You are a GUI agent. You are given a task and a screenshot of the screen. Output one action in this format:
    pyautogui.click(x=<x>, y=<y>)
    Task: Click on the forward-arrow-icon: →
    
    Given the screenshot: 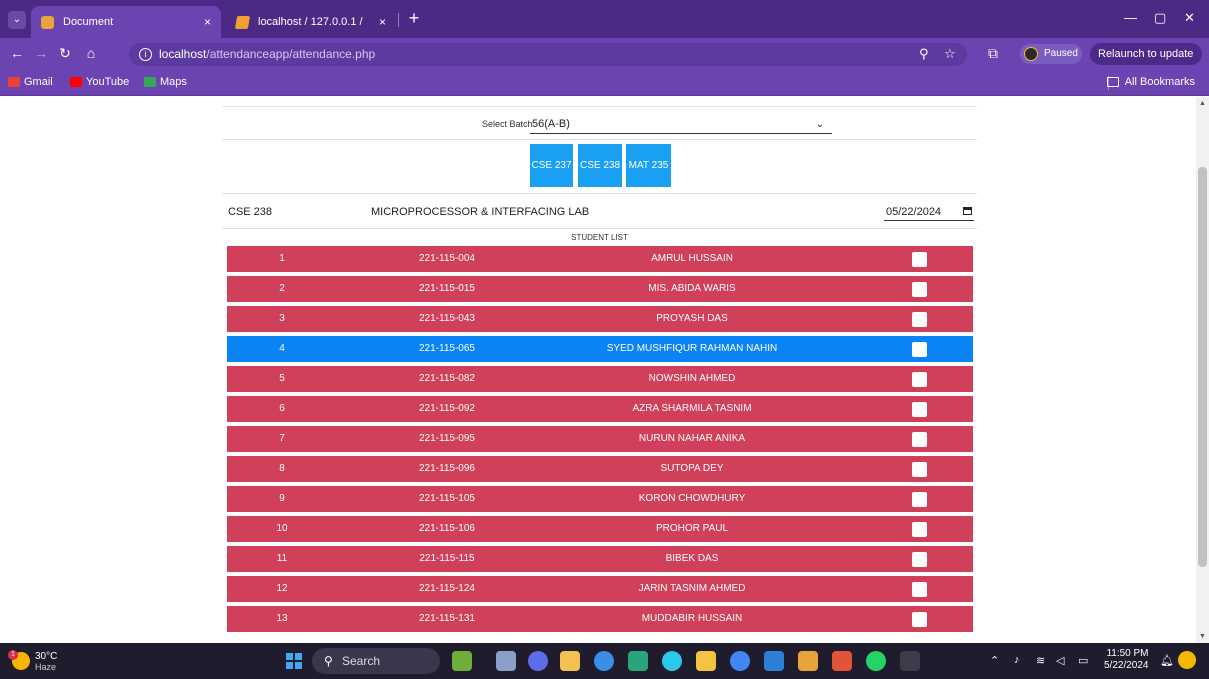 What is the action you would take?
    pyautogui.click(x=41, y=53)
    